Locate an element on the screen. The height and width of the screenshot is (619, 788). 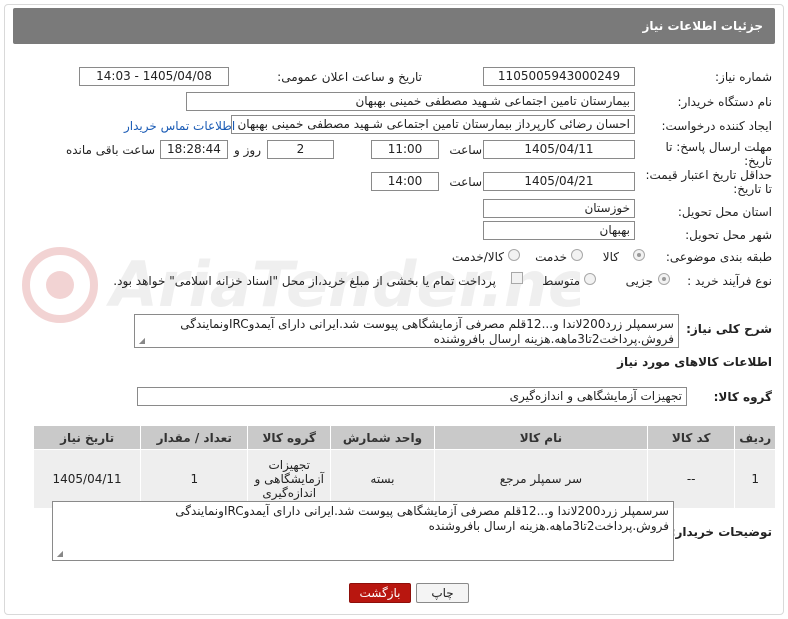
category-service-label: خدمت is located at coordinates (551, 257).